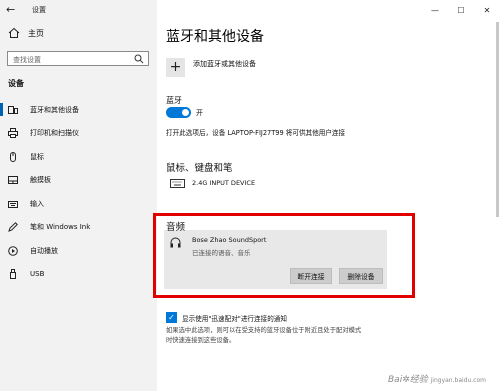 This screenshot has width=500, height=391. Describe the element at coordinates (39, 10) in the screenshot. I see `window-title: 设置` at that location.